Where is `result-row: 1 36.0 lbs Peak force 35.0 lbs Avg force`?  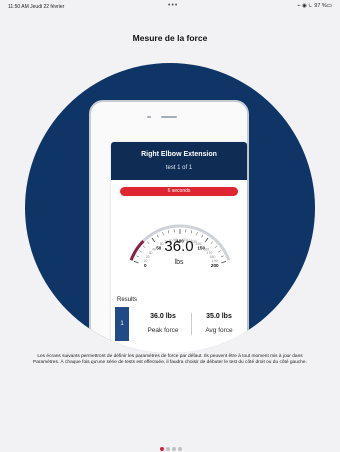 result-row: 1 36.0 lbs Peak force 35.0 lbs Avg force is located at coordinates (179, 324).